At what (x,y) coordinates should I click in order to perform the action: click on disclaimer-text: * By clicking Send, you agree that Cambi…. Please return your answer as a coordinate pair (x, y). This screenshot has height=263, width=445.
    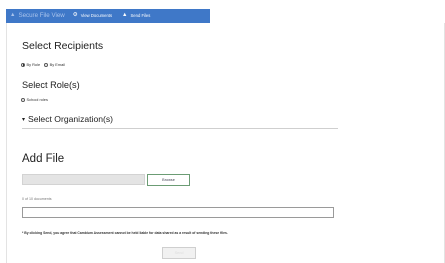
    Looking at the image, I should click on (125, 233).